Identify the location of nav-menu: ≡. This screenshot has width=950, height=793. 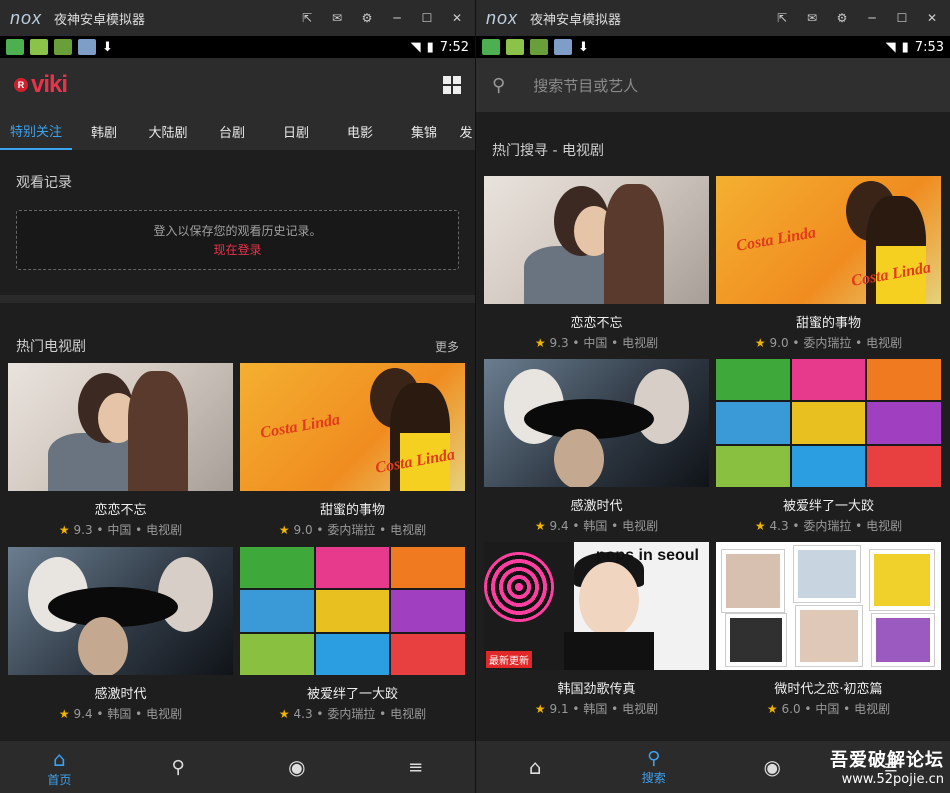
(415, 767).